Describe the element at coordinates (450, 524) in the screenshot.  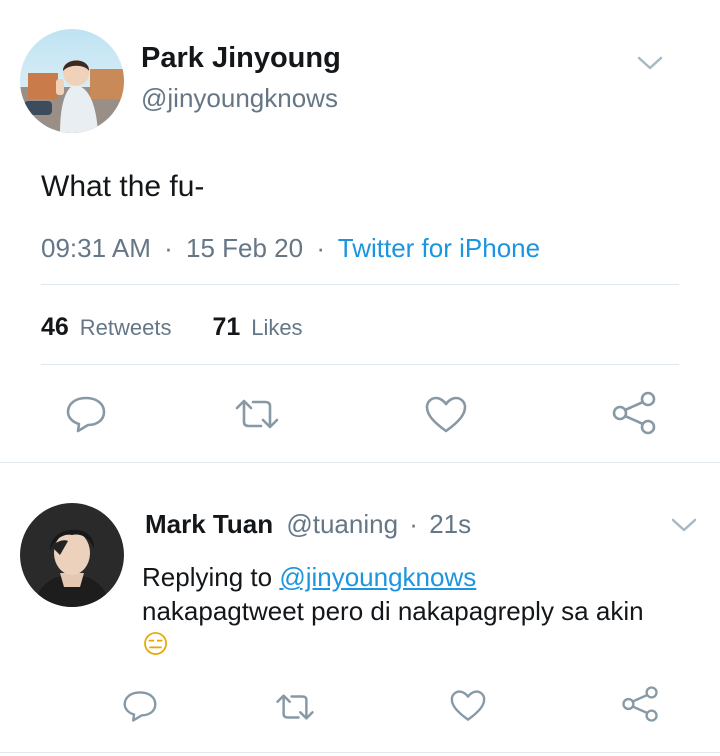
I see `reply-time: 21s` at that location.